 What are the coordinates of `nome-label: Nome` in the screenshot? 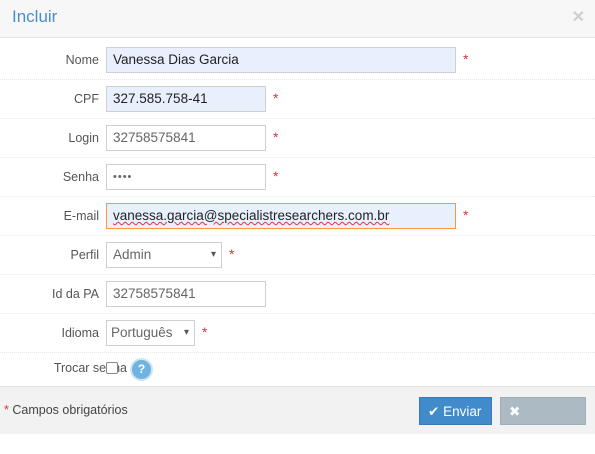 It's located at (82, 60).